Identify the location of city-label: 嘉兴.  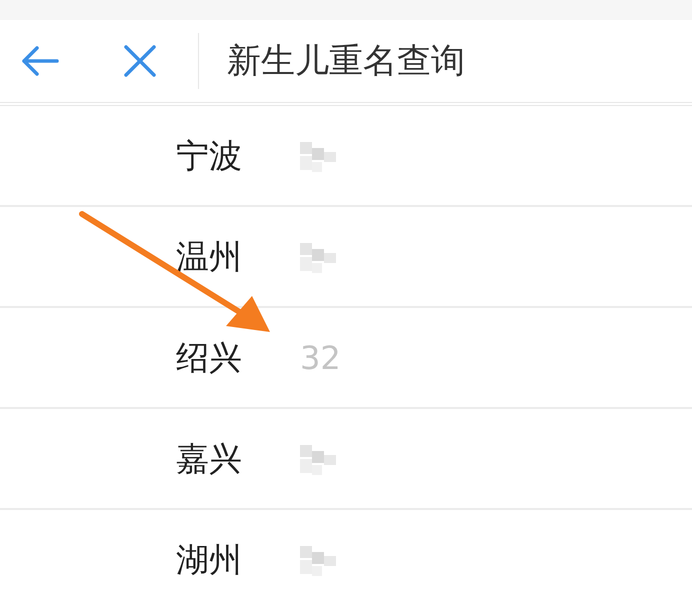
(209, 459).